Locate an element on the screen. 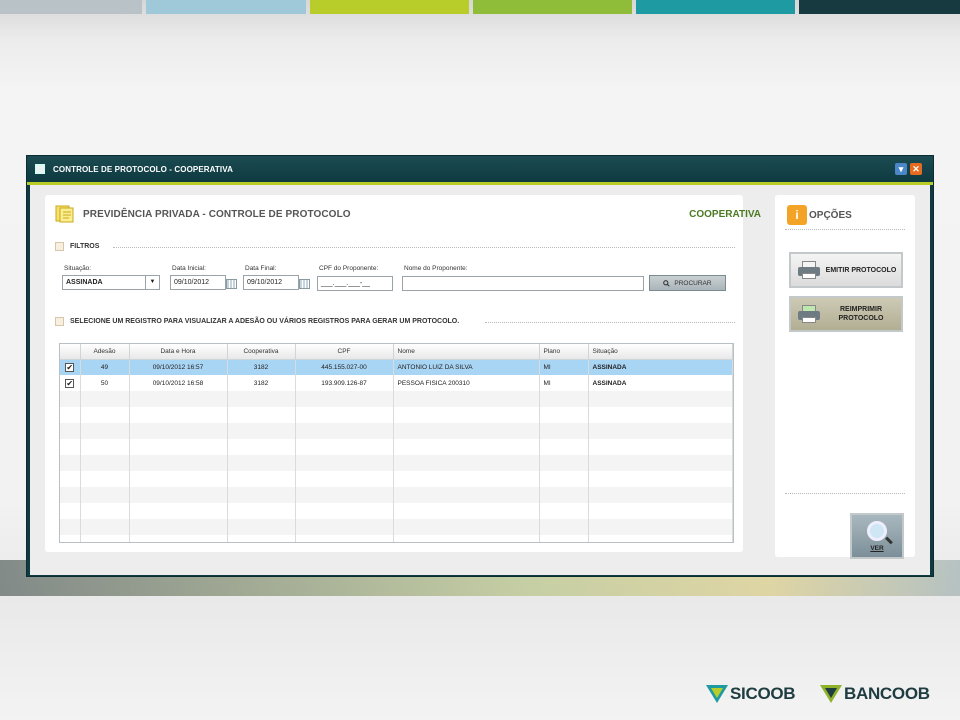 The width and height of the screenshot is (960, 720). reprint-icon is located at coordinates (809, 314).